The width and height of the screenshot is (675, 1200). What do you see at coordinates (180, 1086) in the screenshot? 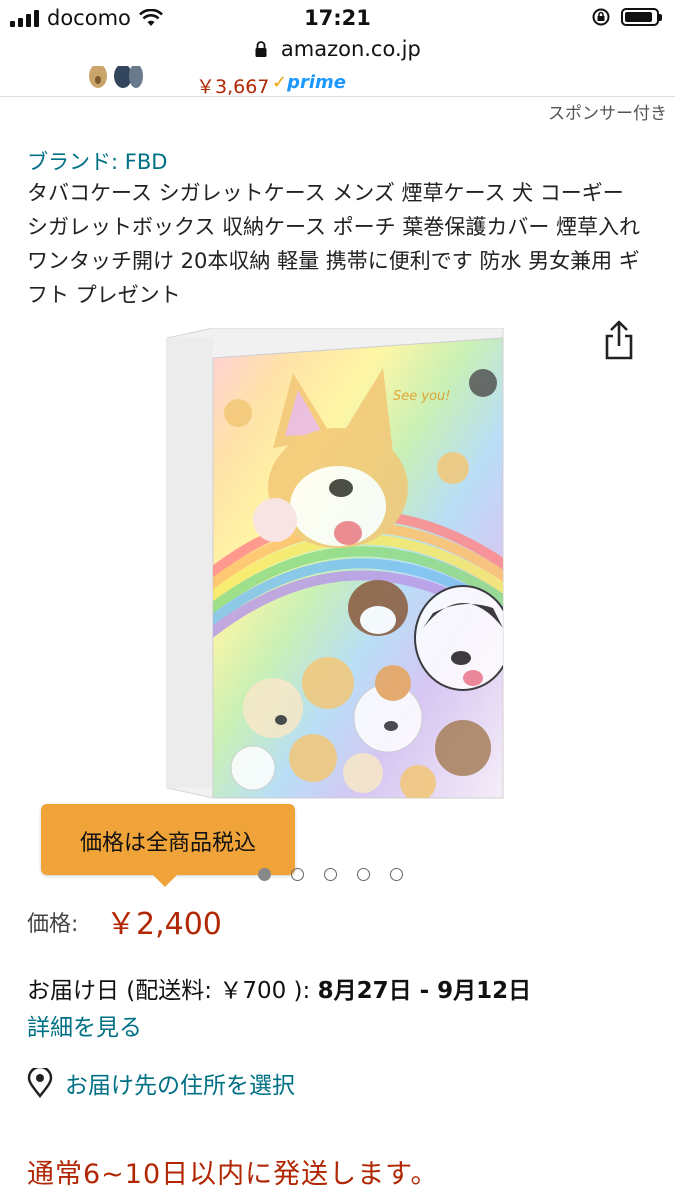
I see `select-address-label: お届け先の住所を選択` at bounding box center [180, 1086].